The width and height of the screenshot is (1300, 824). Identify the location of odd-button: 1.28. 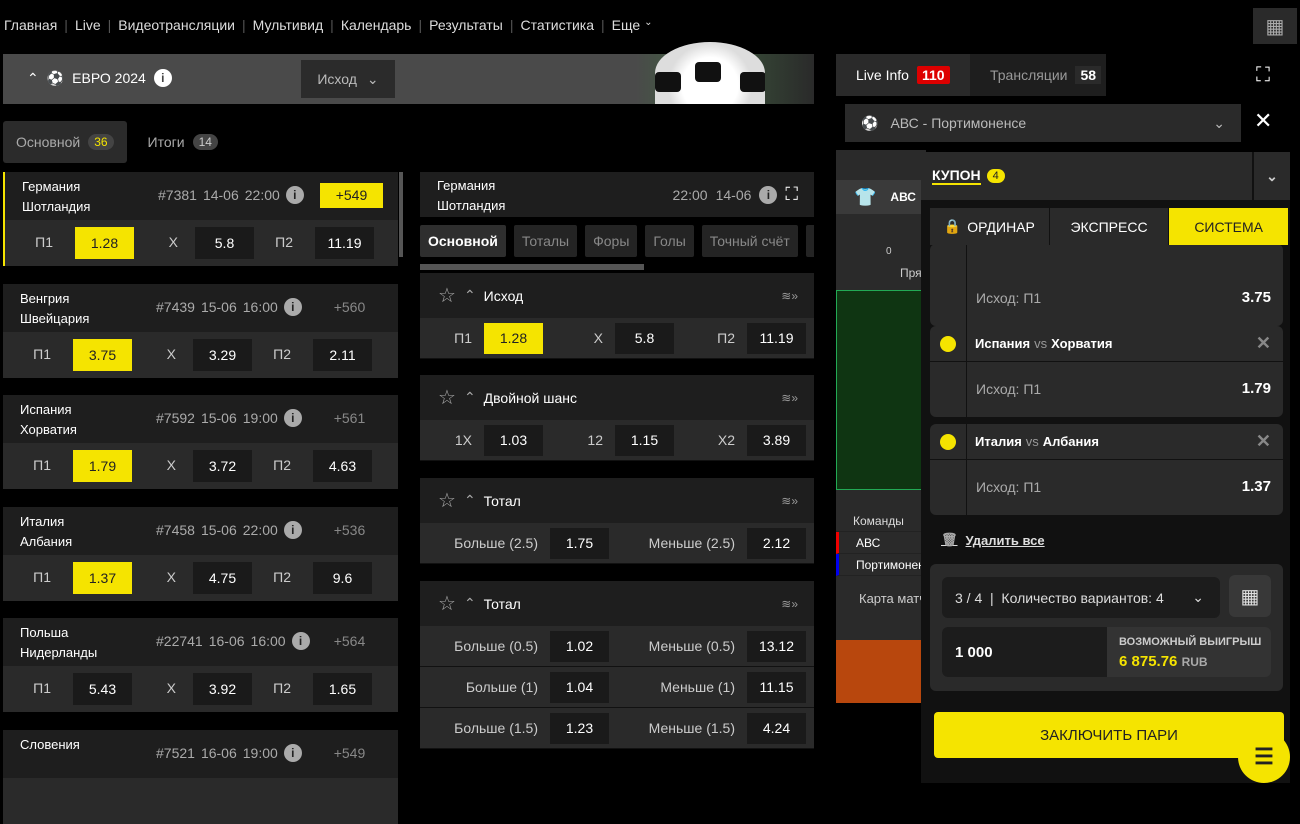
(513, 338).